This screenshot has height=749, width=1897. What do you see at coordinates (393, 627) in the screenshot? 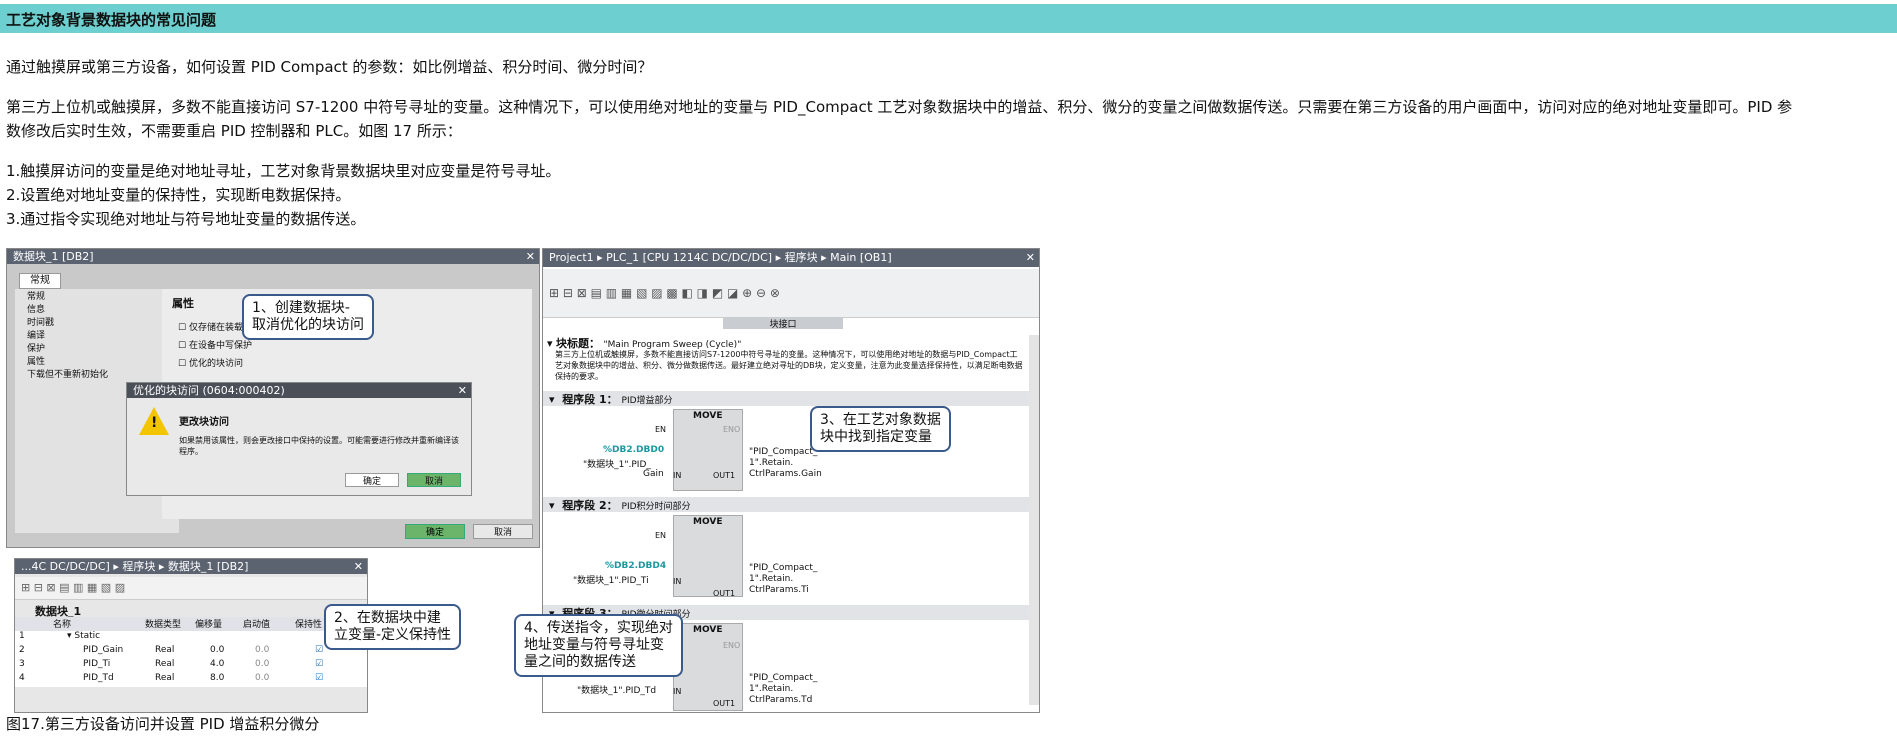
I see `callout-2: 2、在数据块中建 立变量-定义保持性` at bounding box center [393, 627].